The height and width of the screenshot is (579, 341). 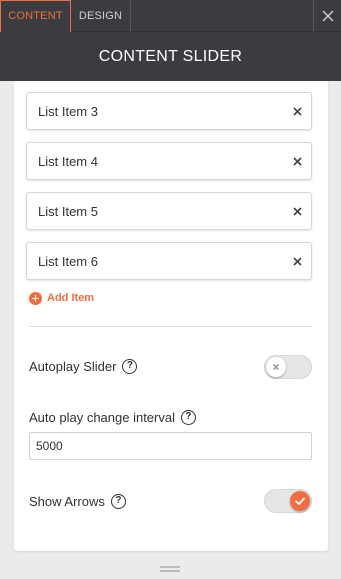 What do you see at coordinates (170, 326) in the screenshot?
I see `divider` at bounding box center [170, 326].